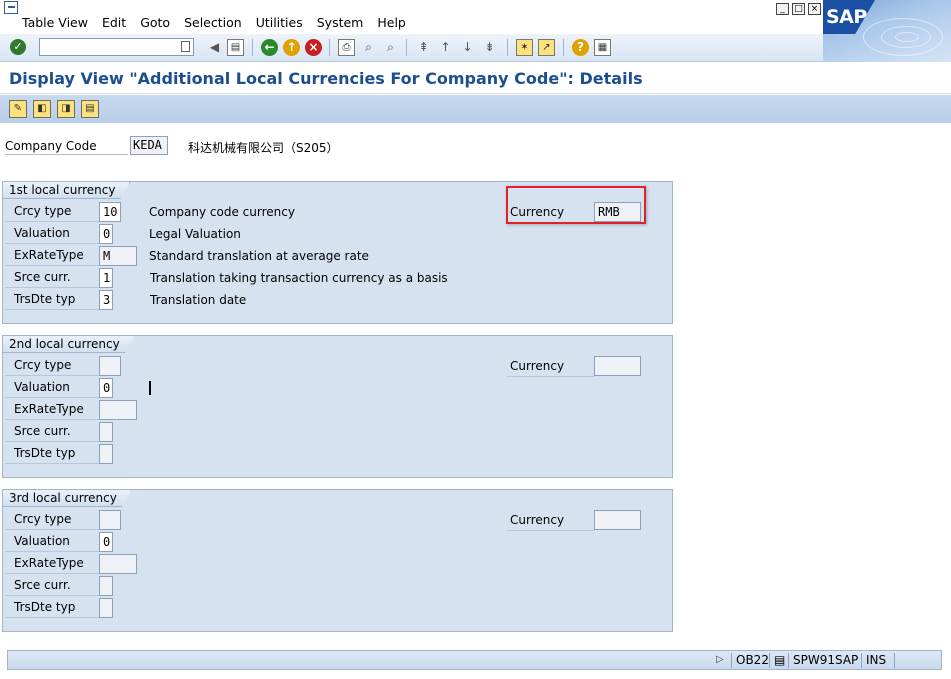  I want to click on trsdte-typ-field: 3, so click(106, 300).